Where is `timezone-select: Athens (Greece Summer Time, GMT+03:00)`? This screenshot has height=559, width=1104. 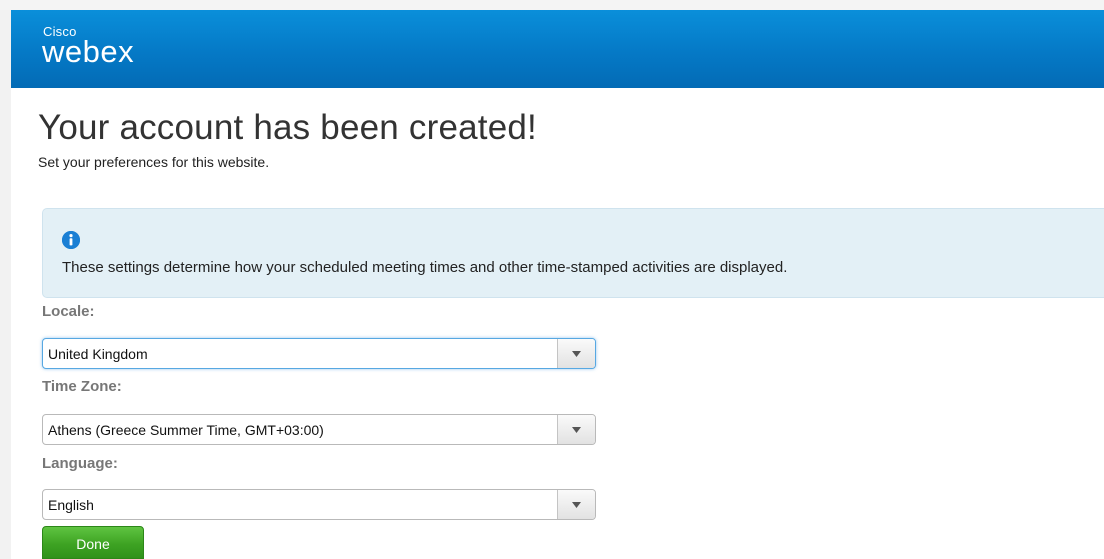
timezone-select: Athens (Greece Summer Time, GMT+03:00) is located at coordinates (319, 429).